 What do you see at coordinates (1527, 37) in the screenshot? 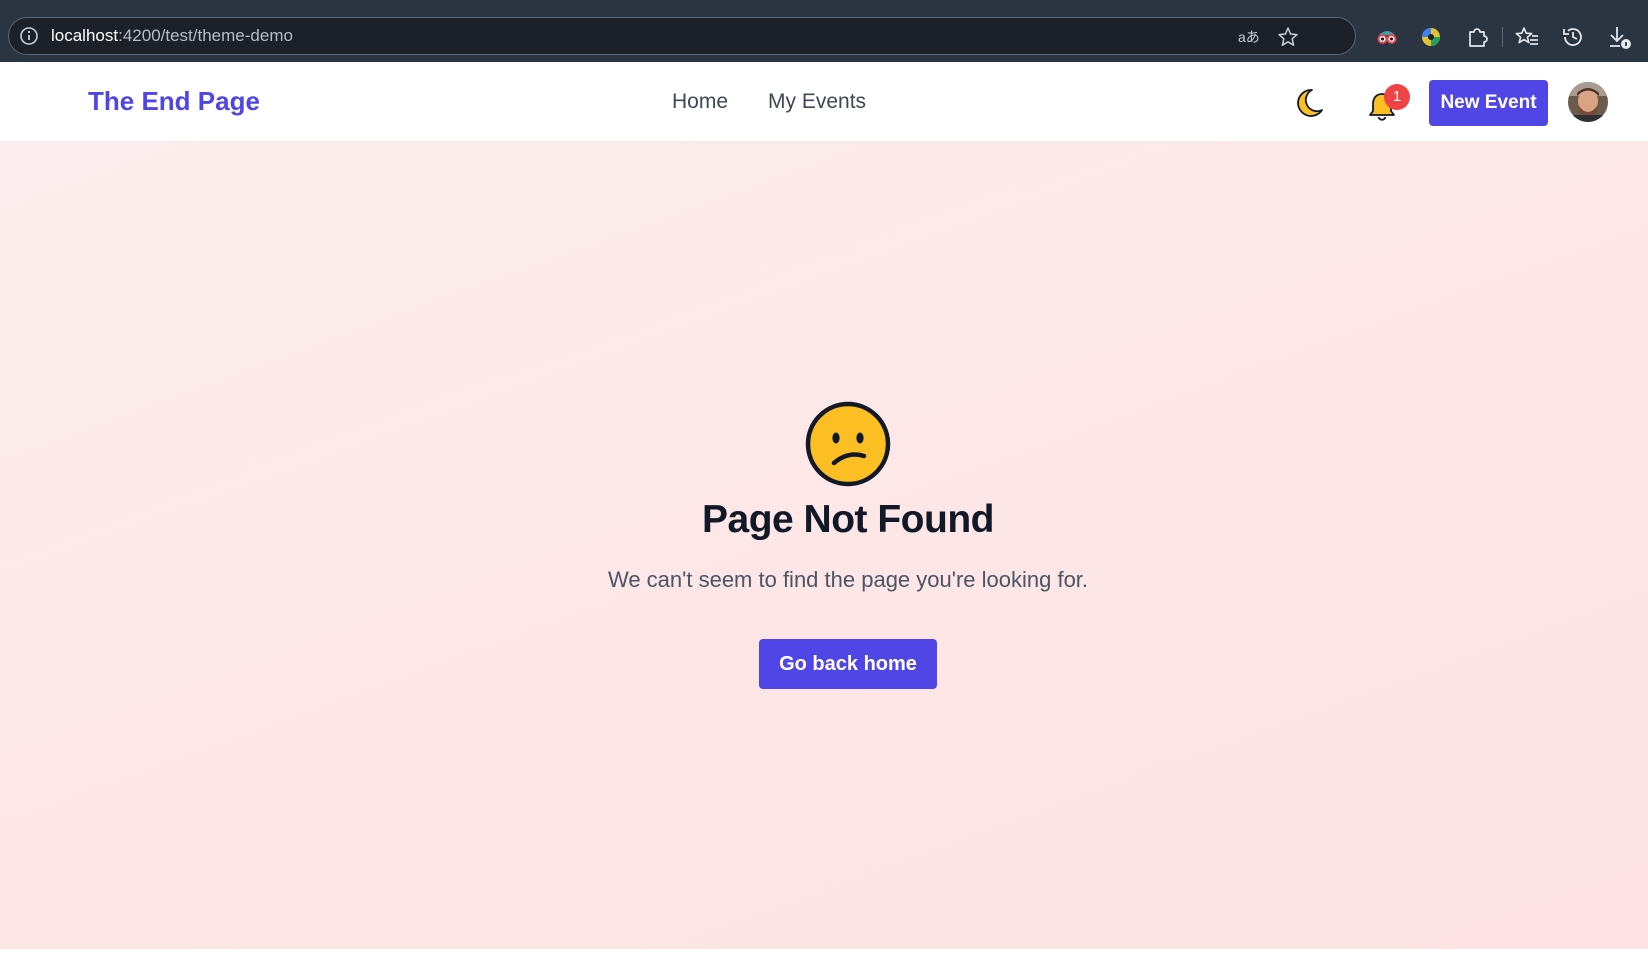
I see `favorites-icon` at bounding box center [1527, 37].